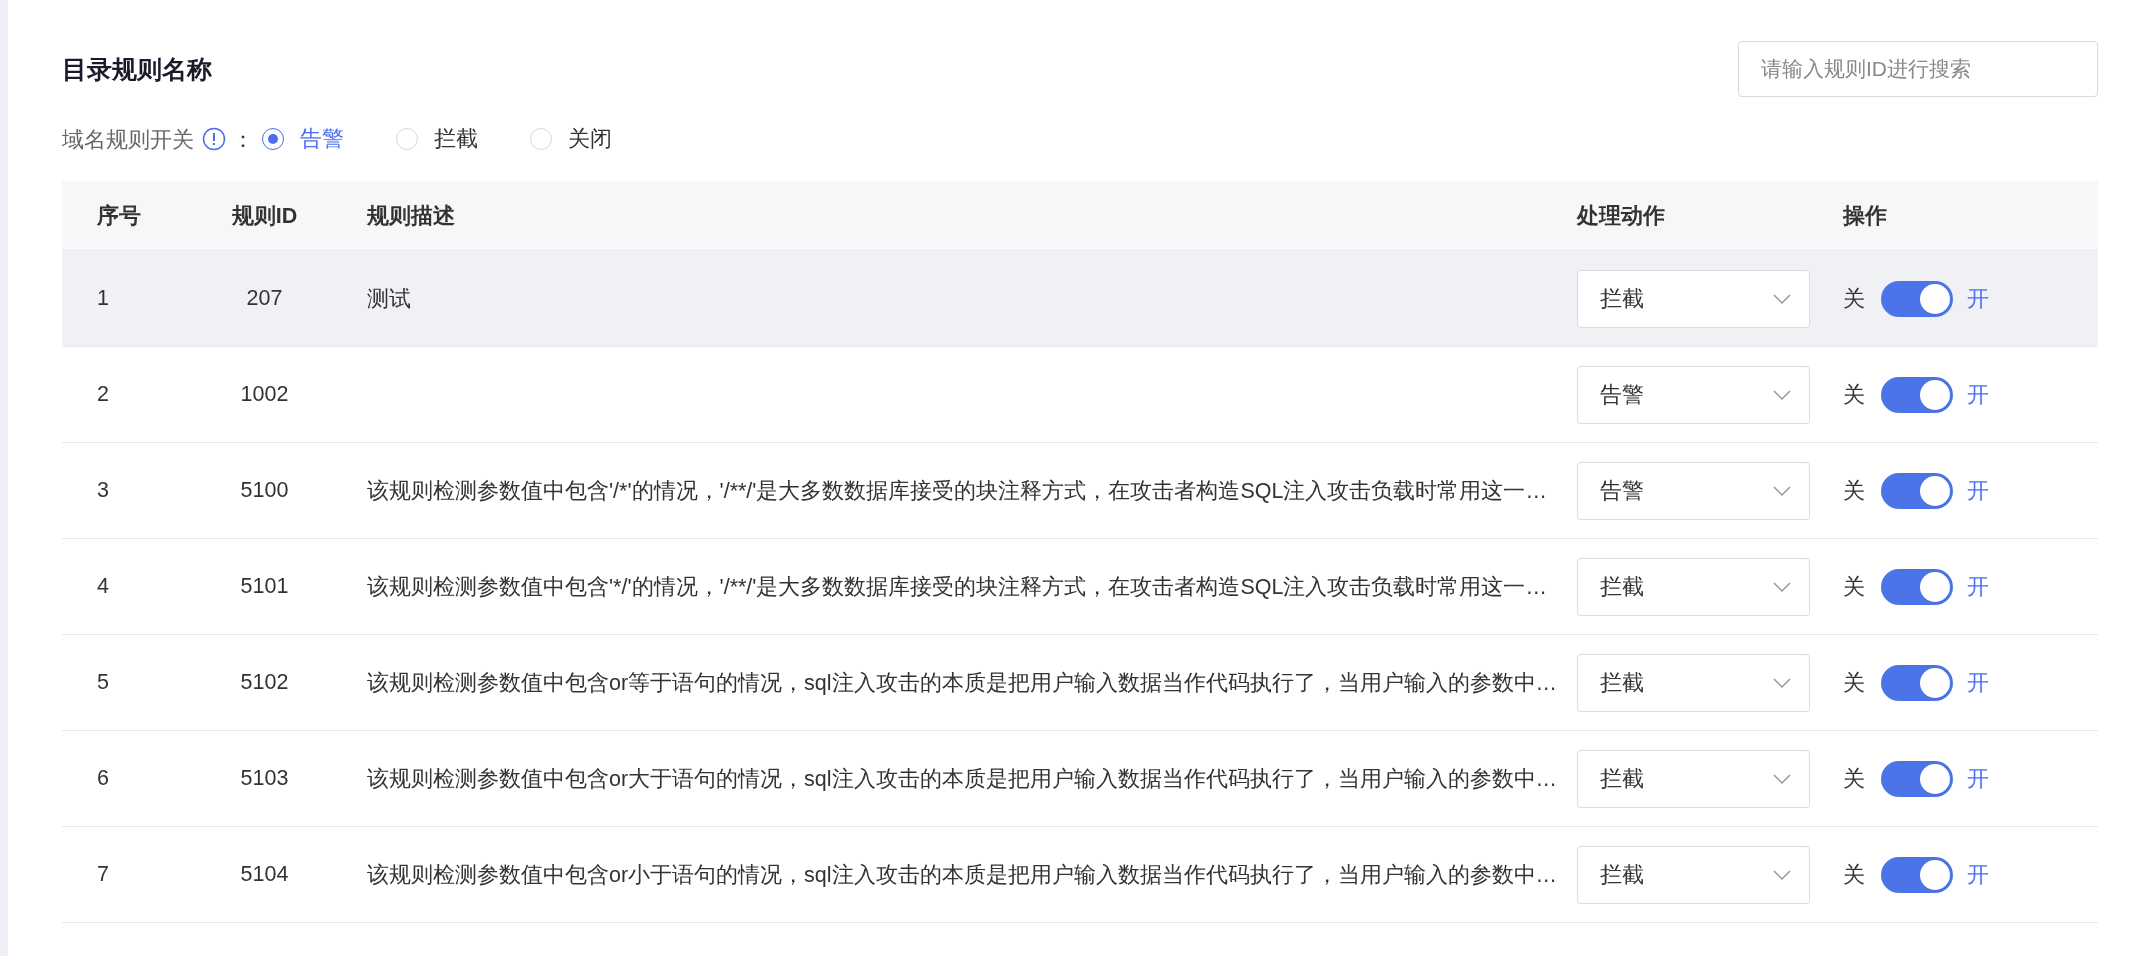  I want to click on table-row: 3 5100 该规则检测参数值中包含'/*'的情况，'/**/'是大多数数据库接受的块注释方式，在攻击者构造SQL注入攻击负载时常用这一… 告警 关 开, so click(1080, 491).